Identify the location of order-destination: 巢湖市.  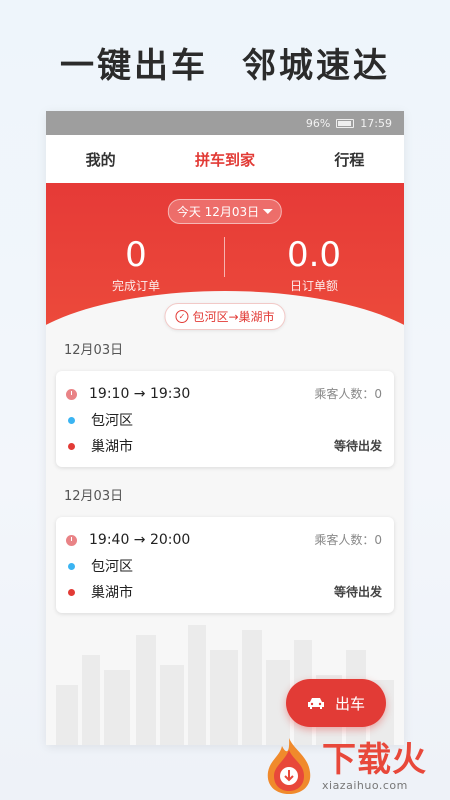
(112, 447).